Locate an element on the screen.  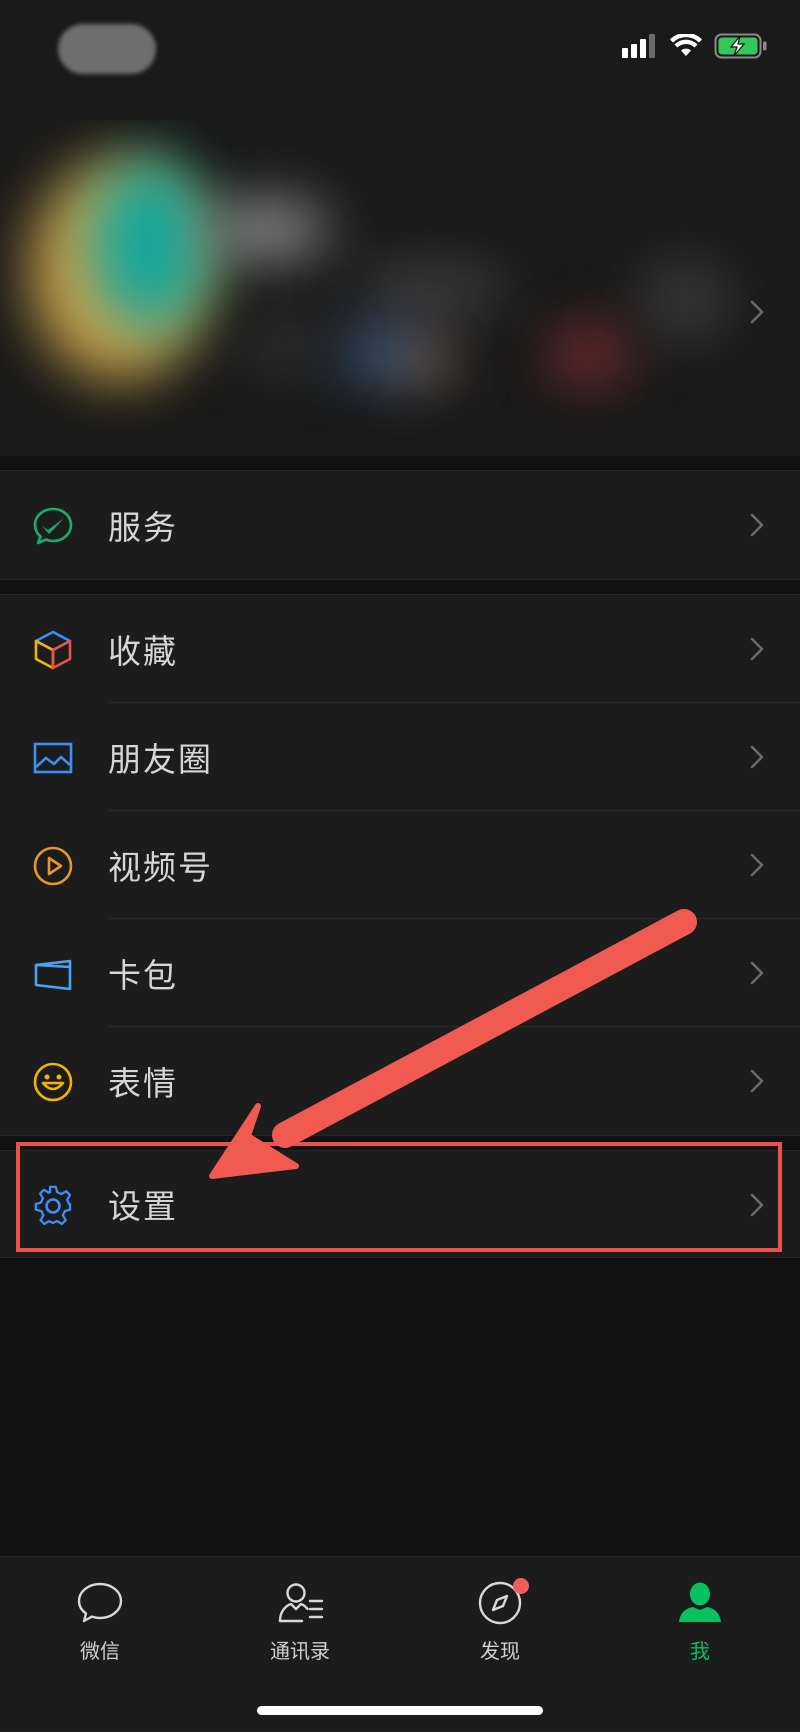
menu-group-services: 服务 is located at coordinates (400, 525).